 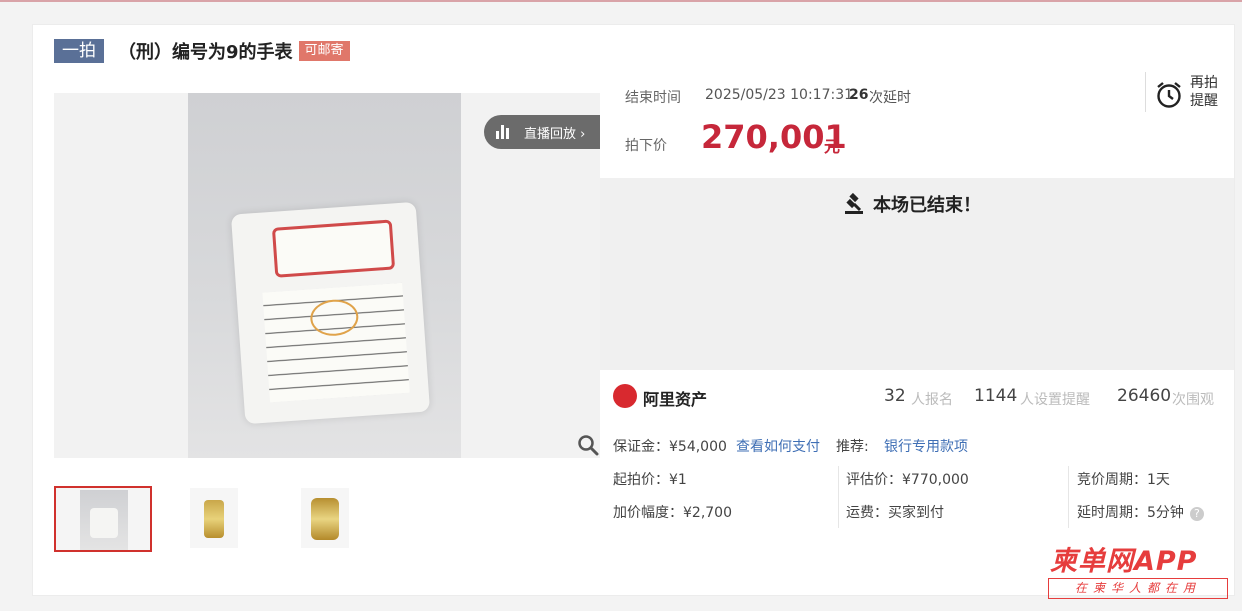 I want to click on gavel-icon, so click(x=854, y=203).